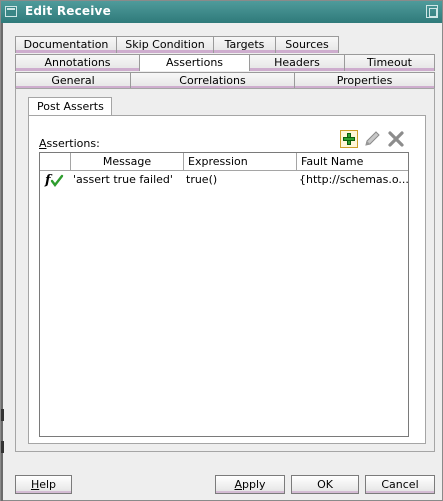 The image size is (443, 501). I want to click on apply-label: pply, so click(254, 484).